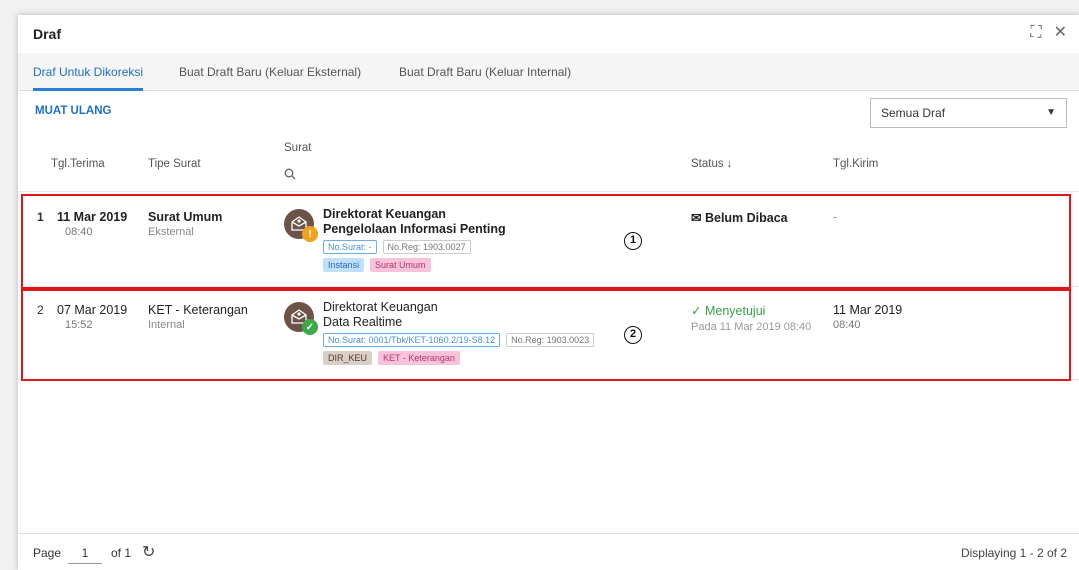 The image size is (1079, 570). Describe the element at coordinates (1048, 33) in the screenshot. I see `window-controls: ⛶ ✕` at that location.